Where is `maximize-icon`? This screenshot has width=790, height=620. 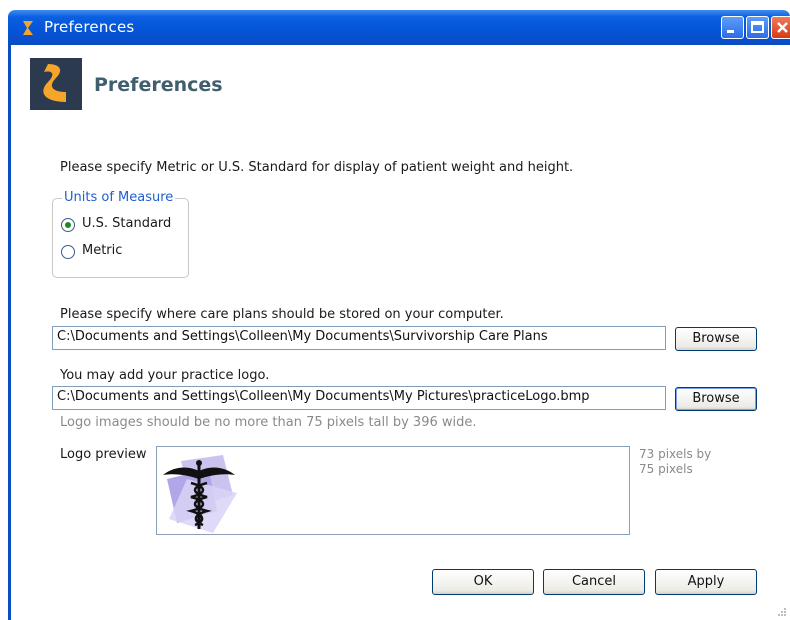
maximize-icon is located at coordinates (757, 27).